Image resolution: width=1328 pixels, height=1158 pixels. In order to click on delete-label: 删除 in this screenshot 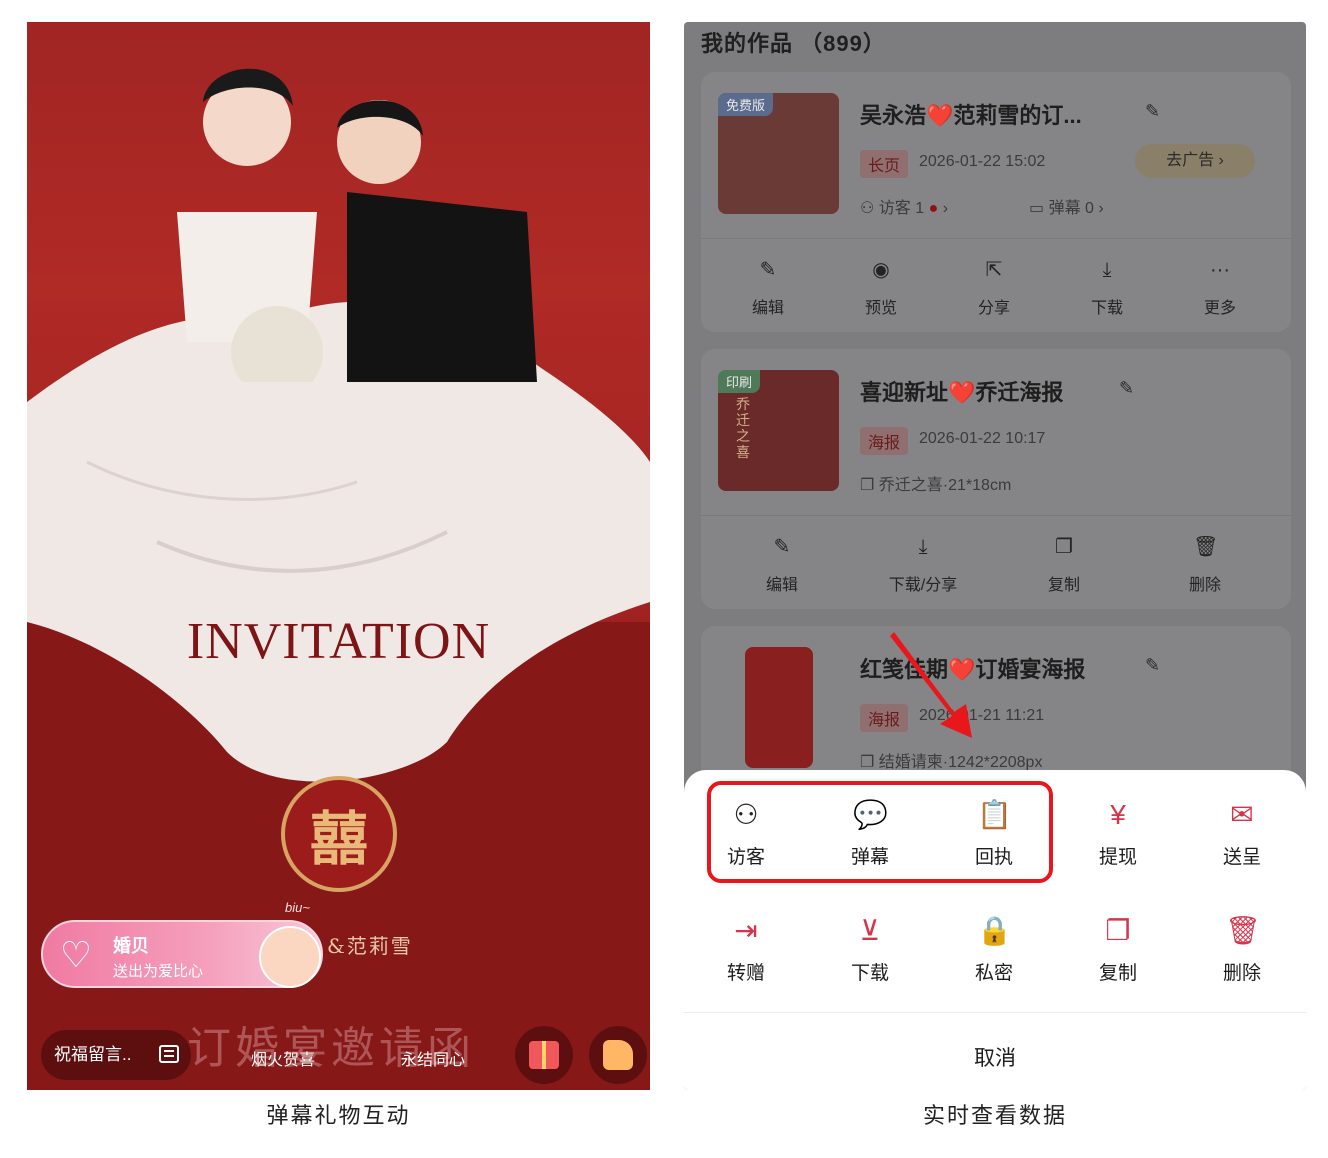, I will do `click(1204, 585)`.